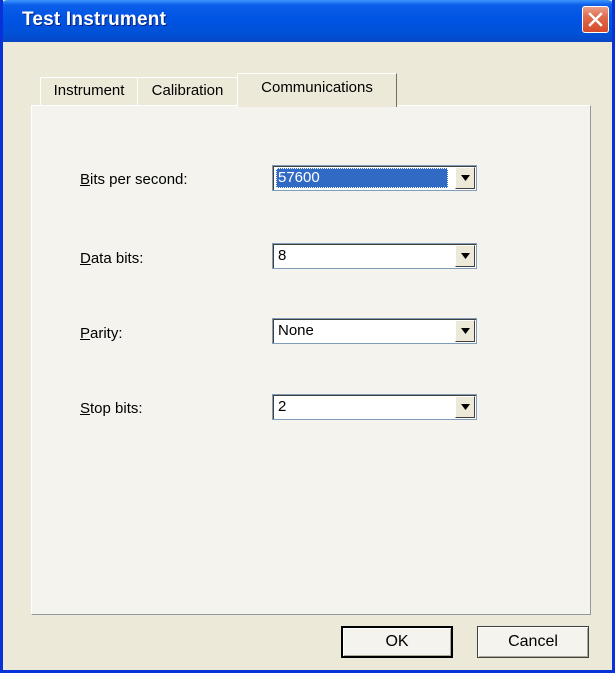 This screenshot has width=615, height=673. I want to click on tab-label: Calibration, so click(187, 90).